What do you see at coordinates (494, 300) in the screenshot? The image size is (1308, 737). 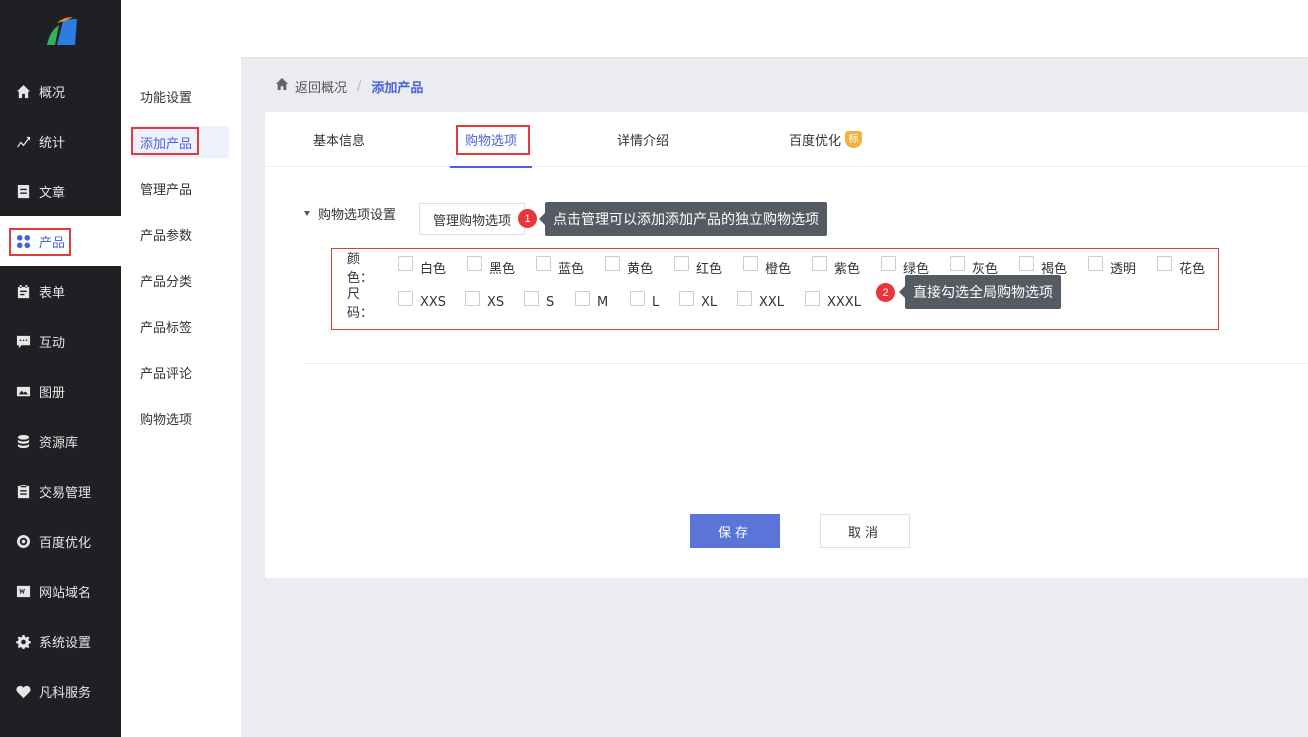 I see `checkbox-size-xs: XS` at bounding box center [494, 300].